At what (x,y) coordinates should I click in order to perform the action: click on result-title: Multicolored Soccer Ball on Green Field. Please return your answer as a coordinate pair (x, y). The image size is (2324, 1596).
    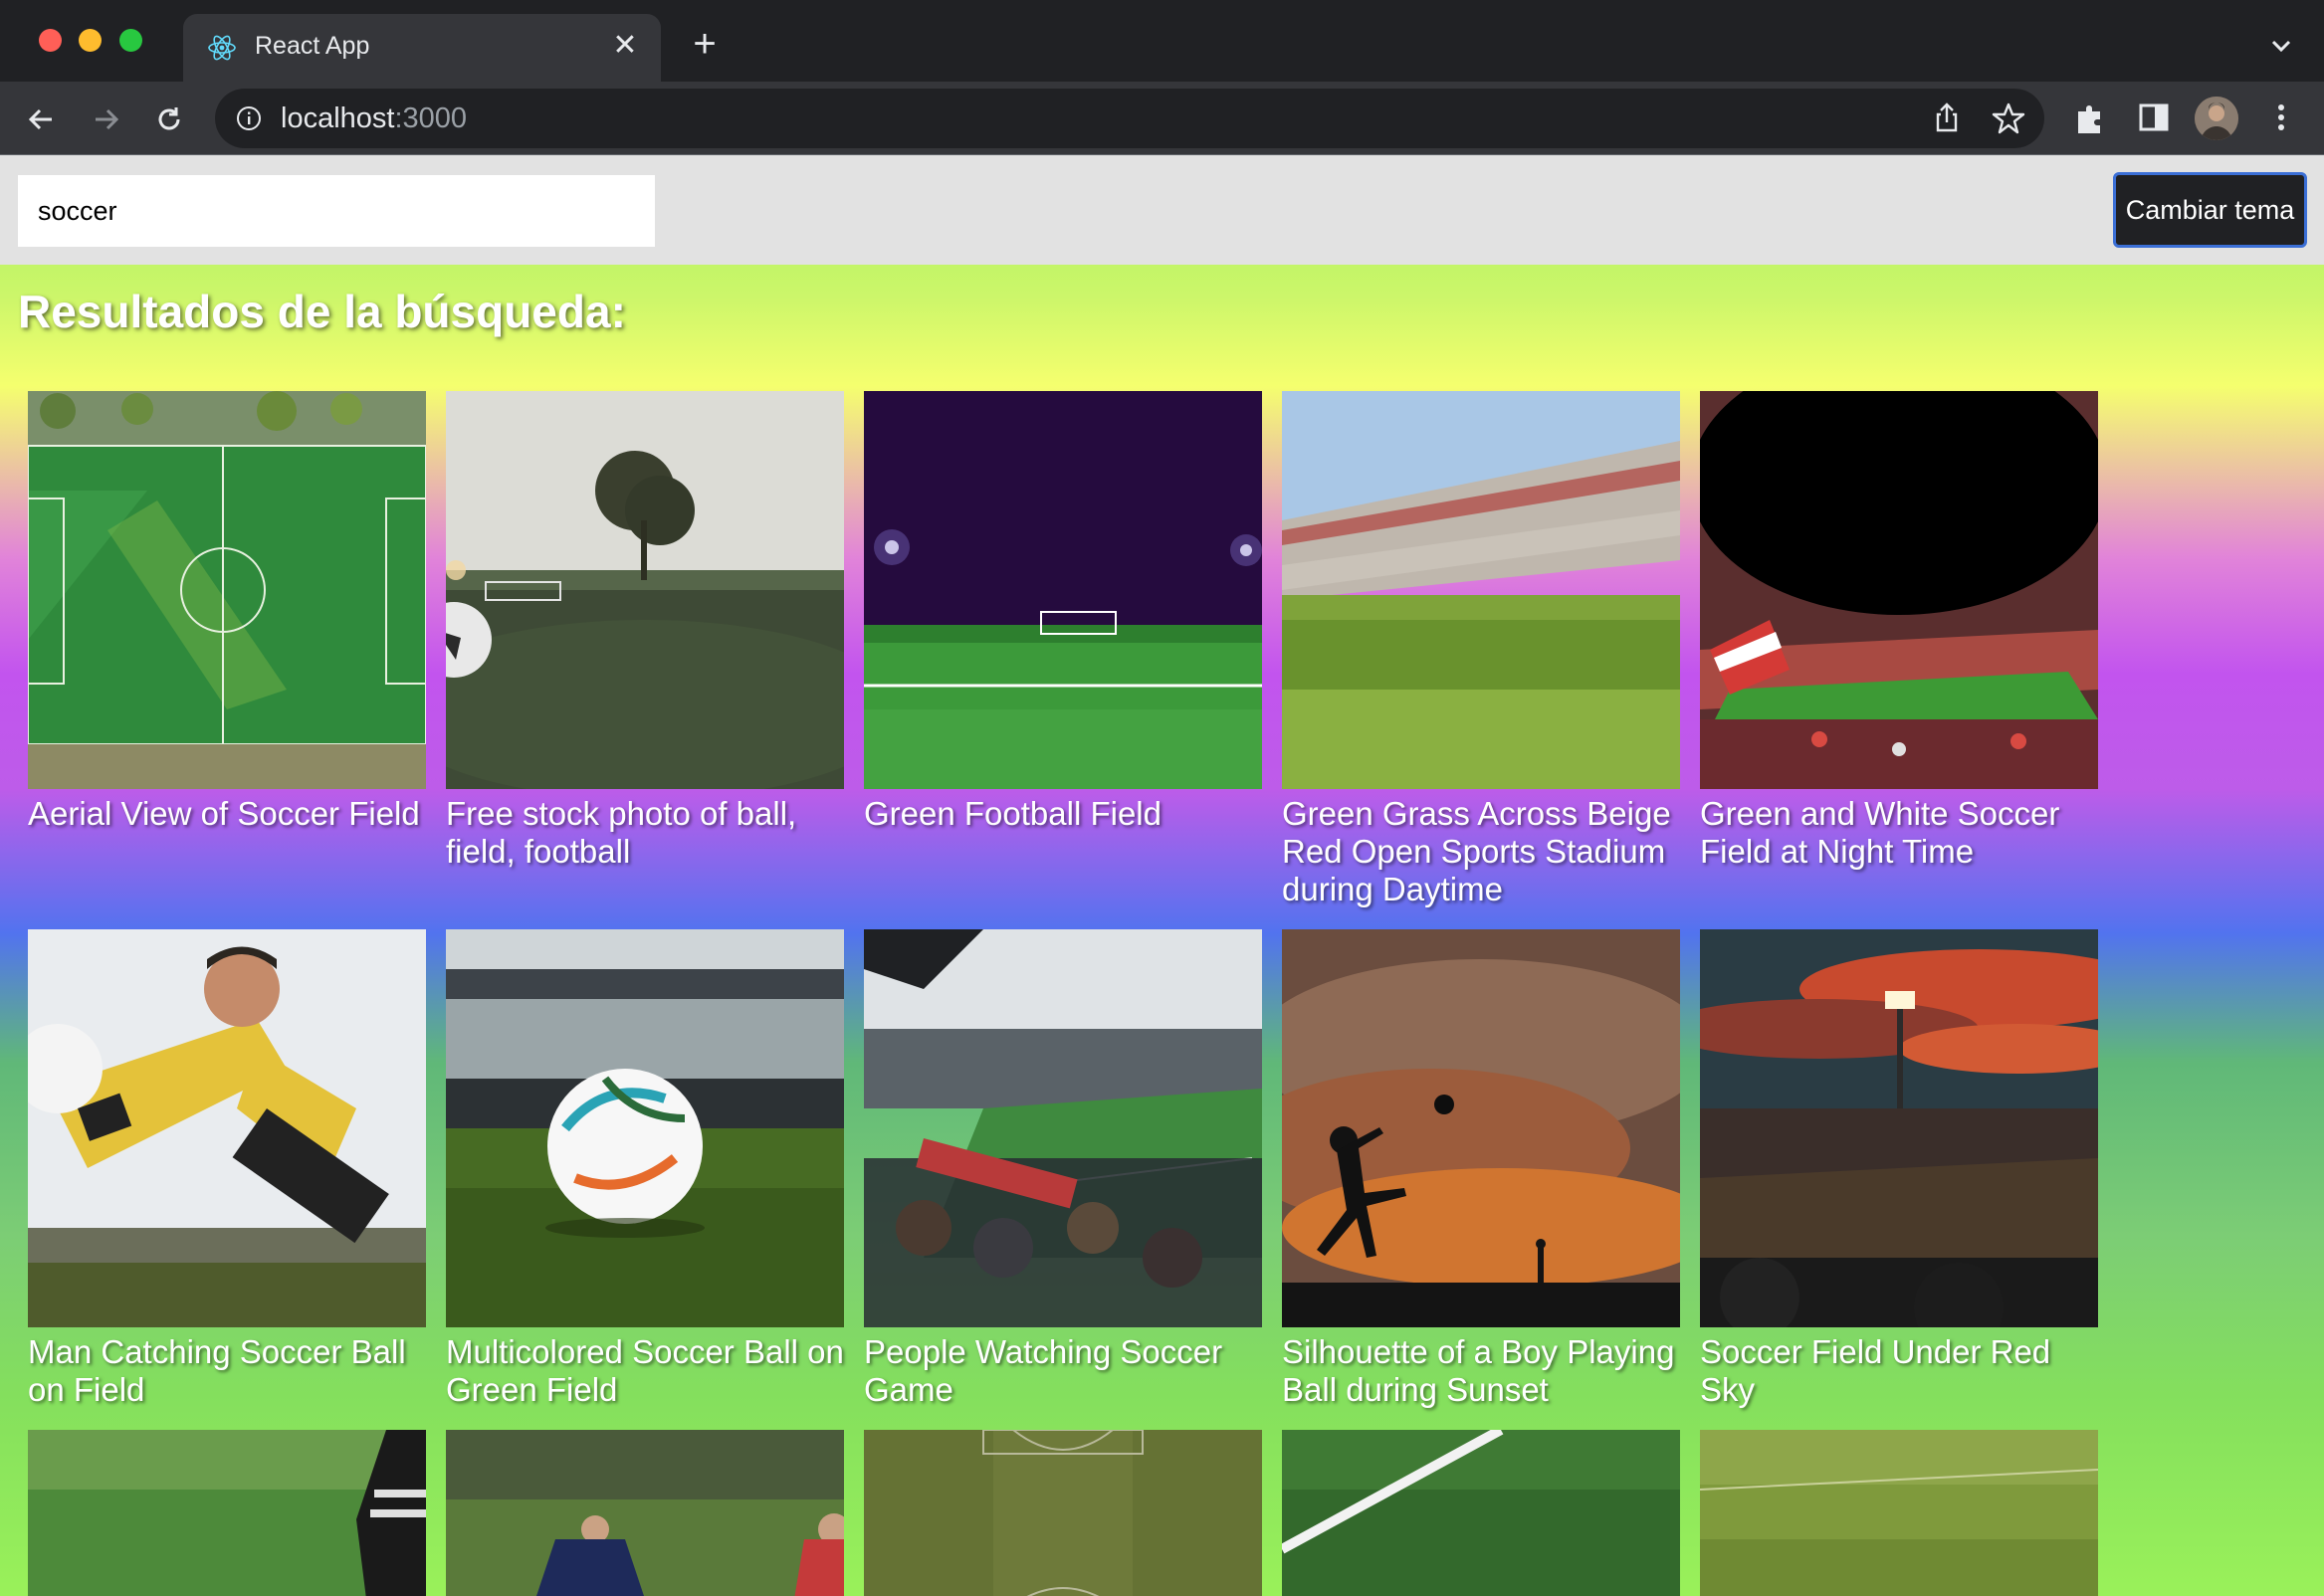
    Looking at the image, I should click on (645, 1370).